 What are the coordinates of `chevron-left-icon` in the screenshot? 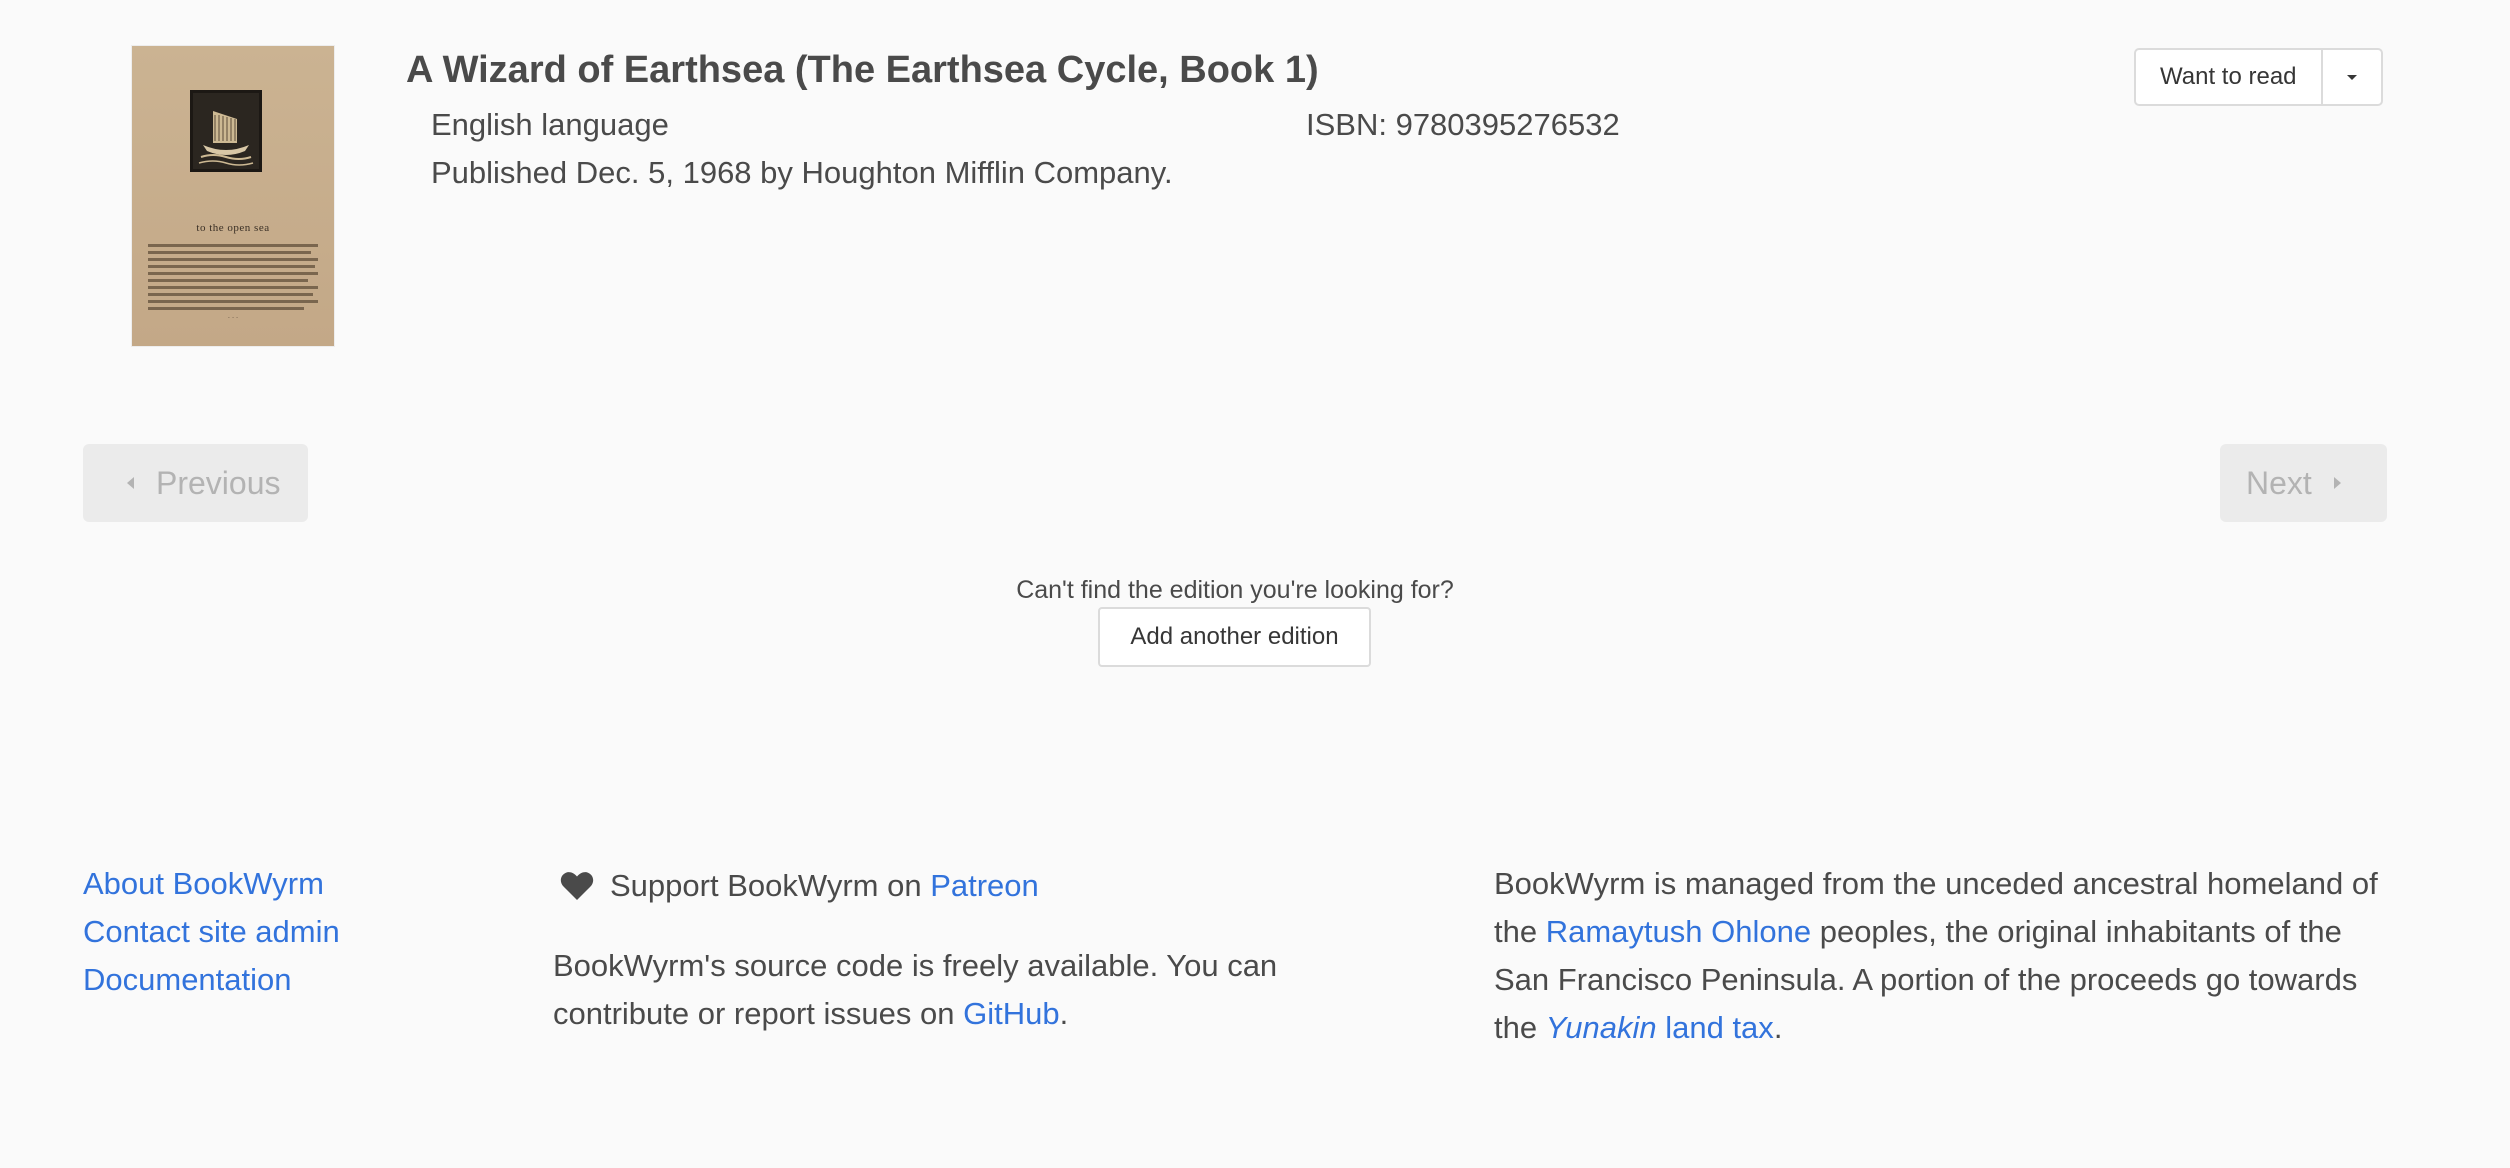 It's located at (130, 483).